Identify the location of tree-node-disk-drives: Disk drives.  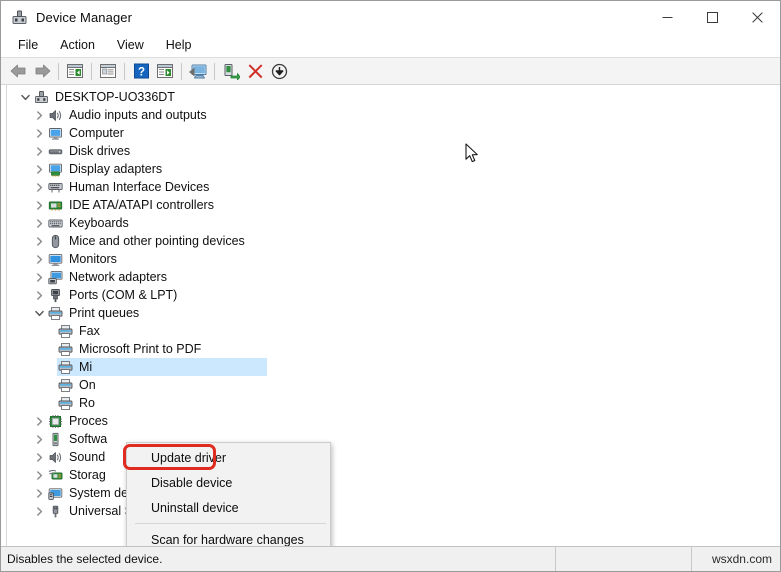
(394, 151).